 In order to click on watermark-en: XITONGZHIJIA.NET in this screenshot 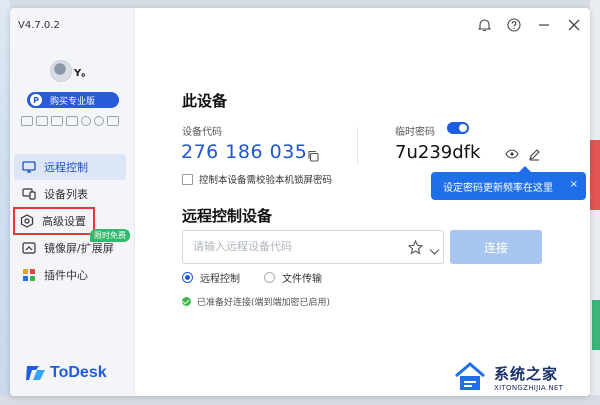, I will do `click(529, 387)`.